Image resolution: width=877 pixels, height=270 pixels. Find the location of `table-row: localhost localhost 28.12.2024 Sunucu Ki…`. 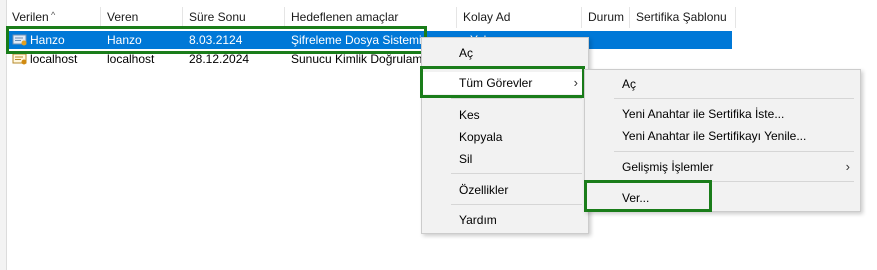

table-row: localhost localhost 28.12.2024 Sunucu Ki… is located at coordinates (216, 59).